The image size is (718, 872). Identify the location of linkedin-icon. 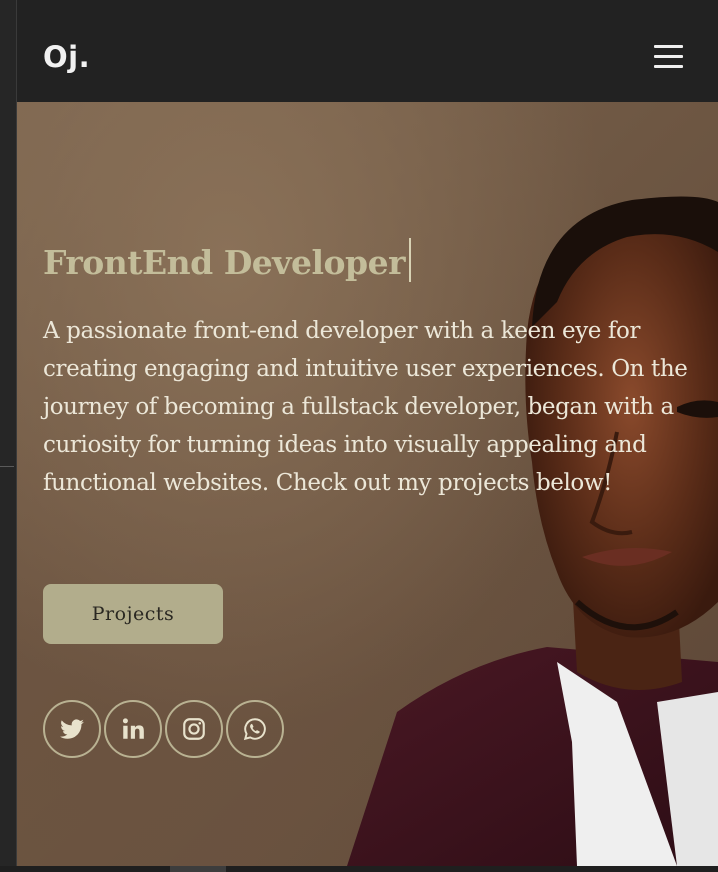
(133, 729).